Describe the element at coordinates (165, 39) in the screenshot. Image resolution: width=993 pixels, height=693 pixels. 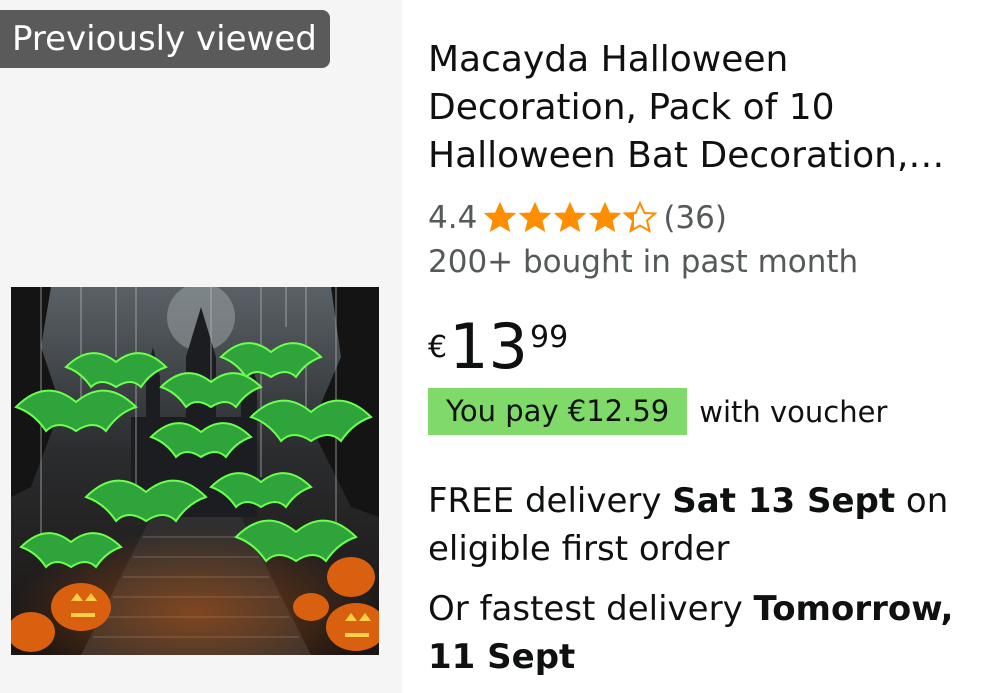
I see `previously-viewed-badge: Previously viewed` at that location.